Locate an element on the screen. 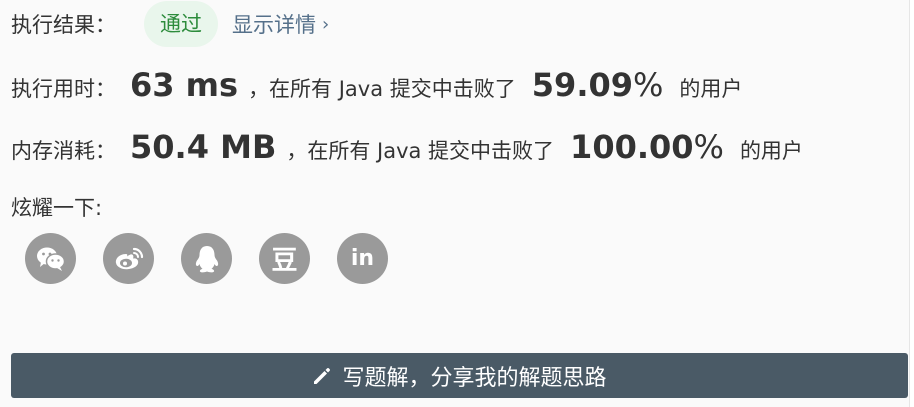 The image size is (914, 407). linkedin-icon: in is located at coordinates (362, 258).